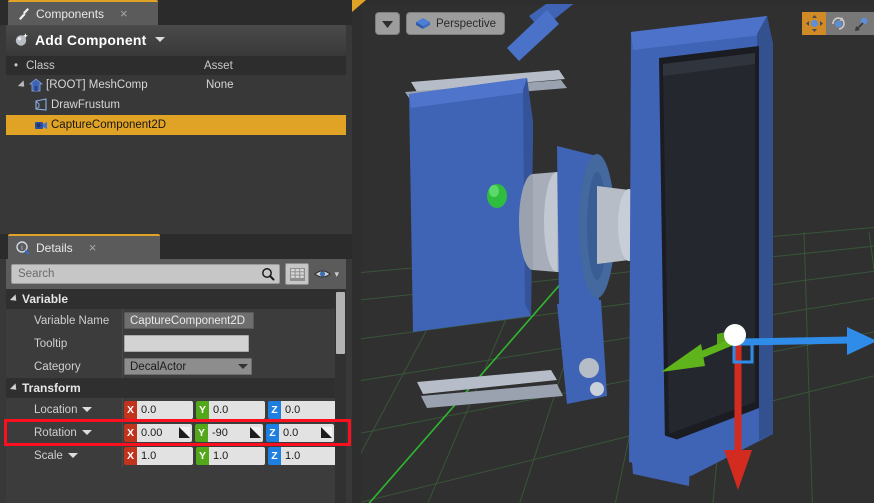 This screenshot has height=503, width=874. I want to click on category-title: Transform, so click(51, 388).